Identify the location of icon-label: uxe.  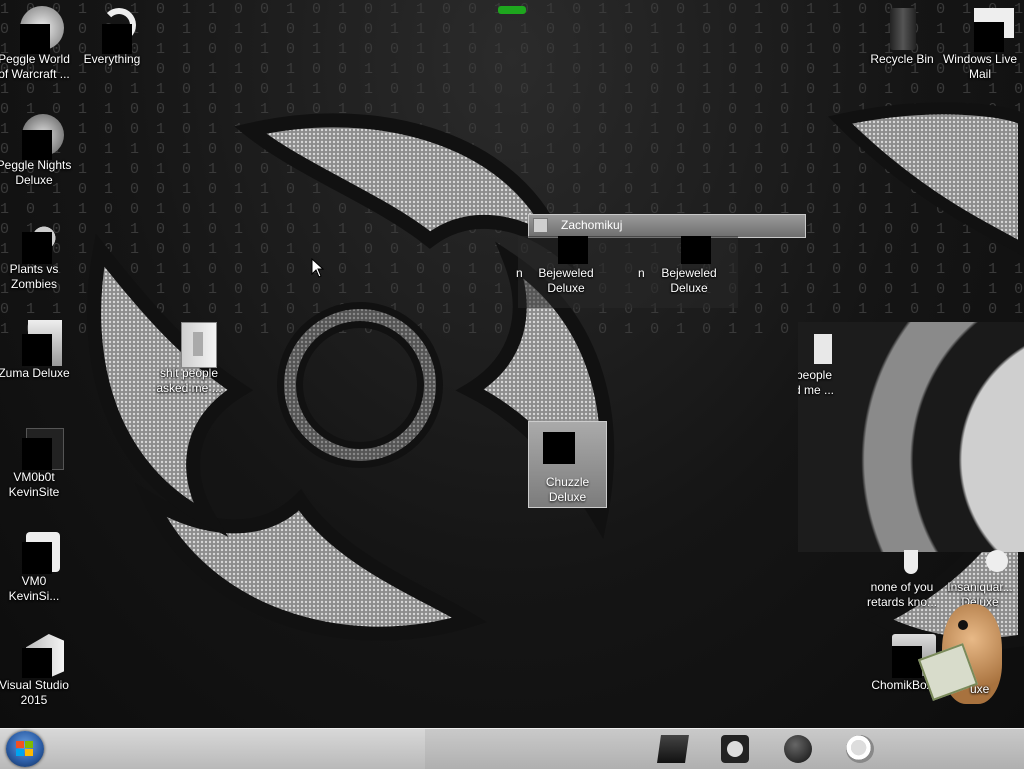
(980, 689).